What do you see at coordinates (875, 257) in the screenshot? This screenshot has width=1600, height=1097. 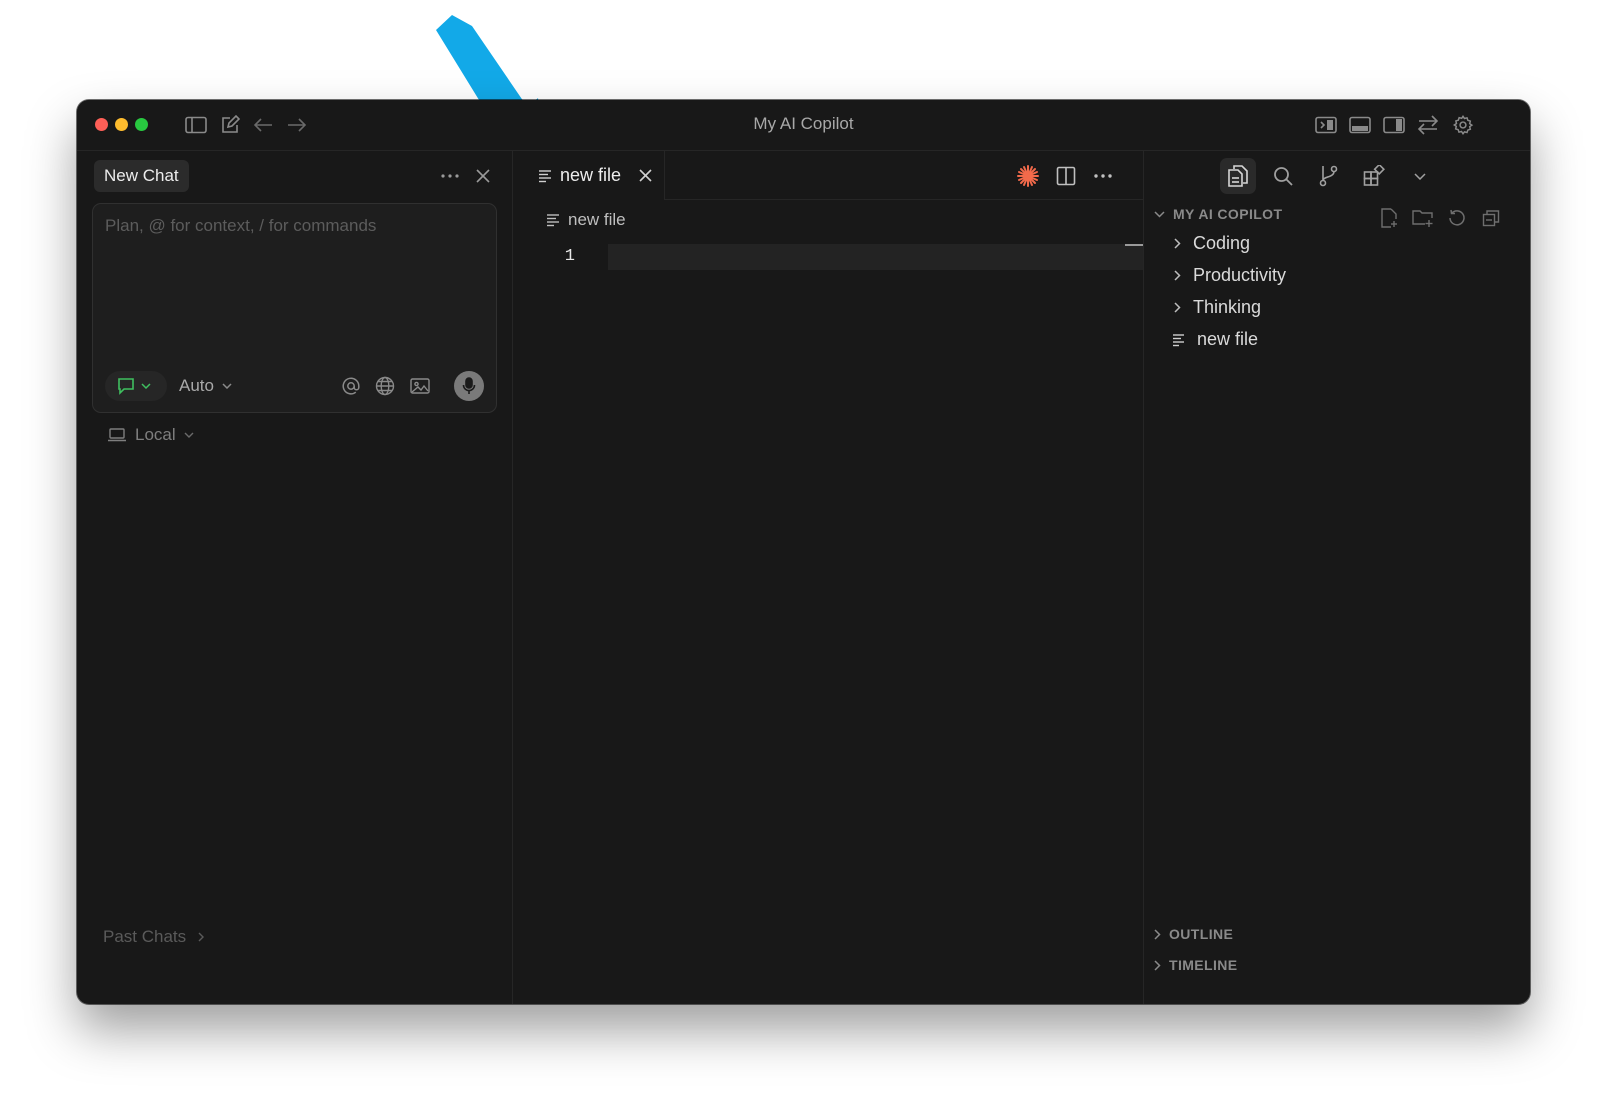 I see `current-line-highlight` at bounding box center [875, 257].